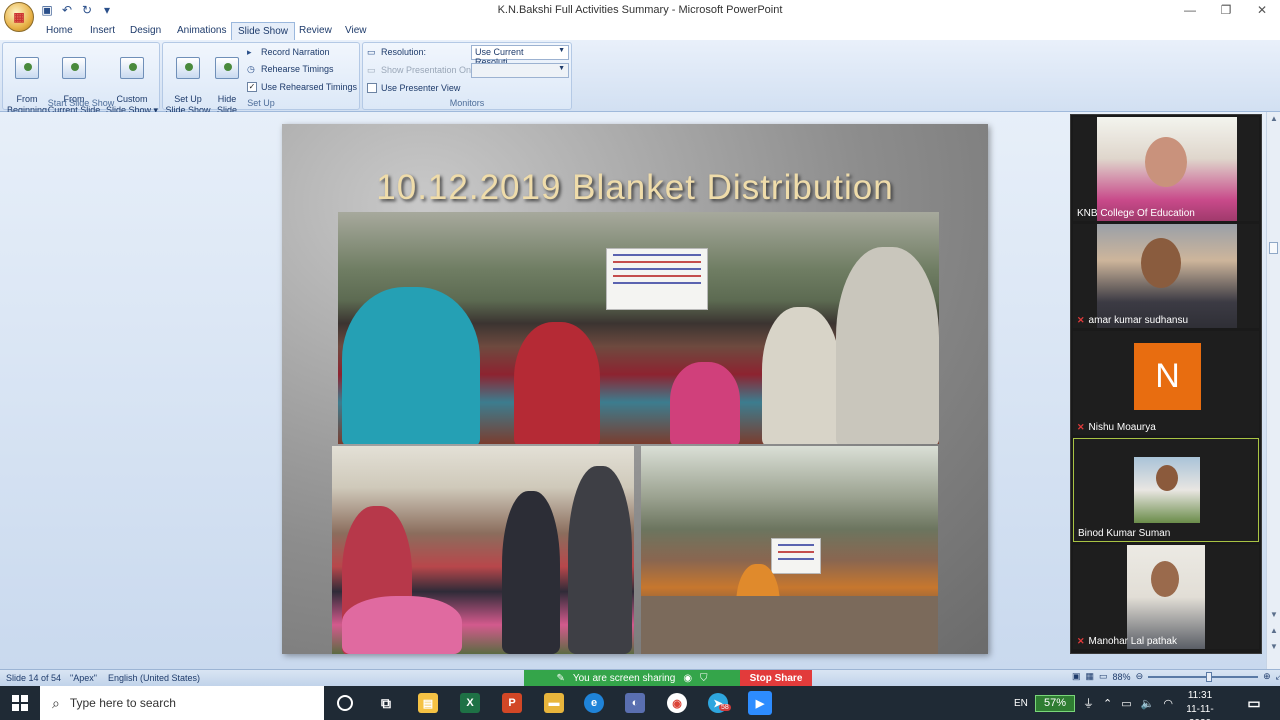  What do you see at coordinates (1021, 703) in the screenshot?
I see `input-language: EN` at bounding box center [1021, 703].